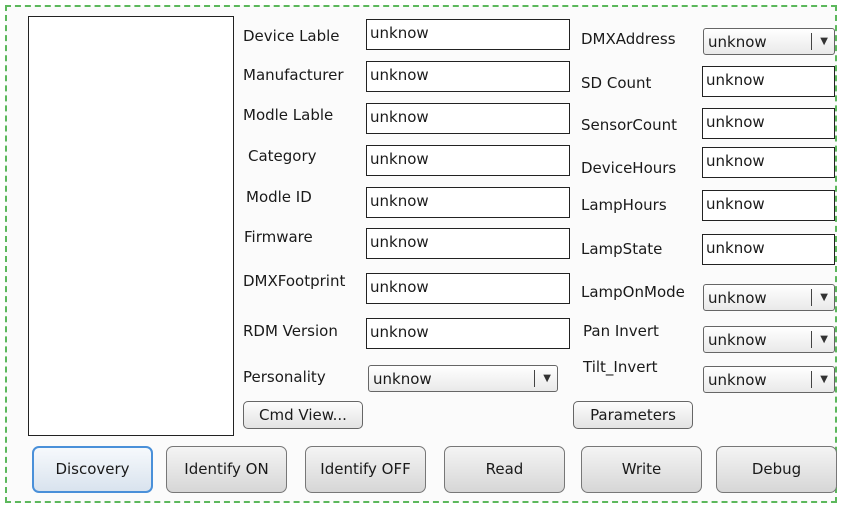 The image size is (843, 508). What do you see at coordinates (504, 469) in the screenshot?
I see `read-button: Read` at bounding box center [504, 469].